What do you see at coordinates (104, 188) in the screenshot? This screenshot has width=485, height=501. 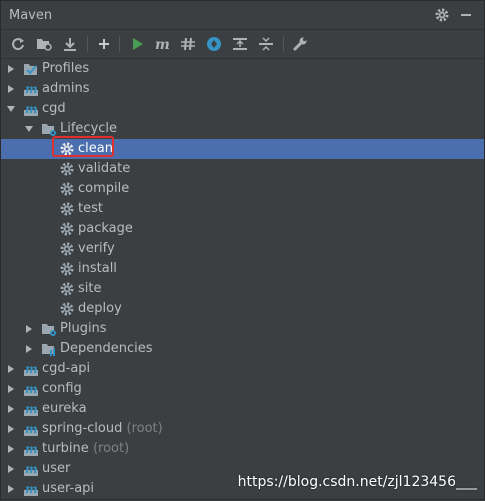 I see `goal-label: compile` at bounding box center [104, 188].